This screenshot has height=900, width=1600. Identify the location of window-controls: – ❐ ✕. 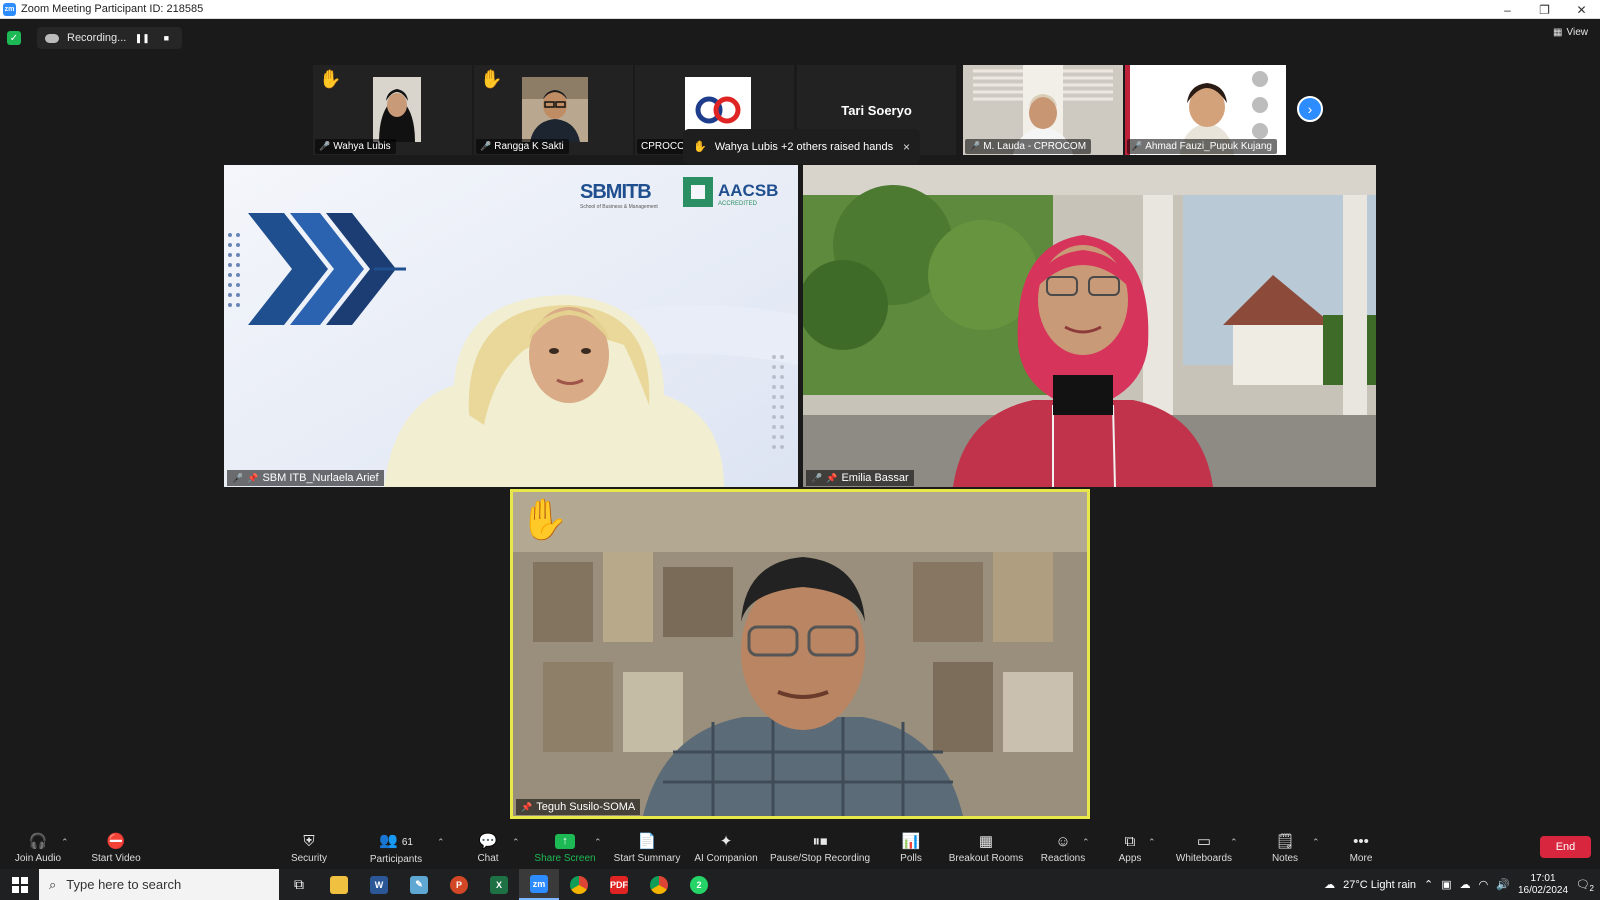
(1544, 9).